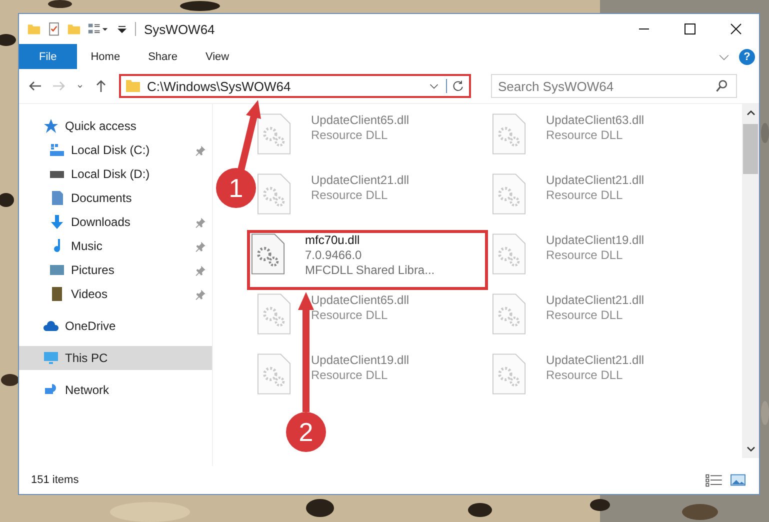 The height and width of the screenshot is (522, 769). Describe the element at coordinates (747, 56) in the screenshot. I see `help-button: ?` at that location.